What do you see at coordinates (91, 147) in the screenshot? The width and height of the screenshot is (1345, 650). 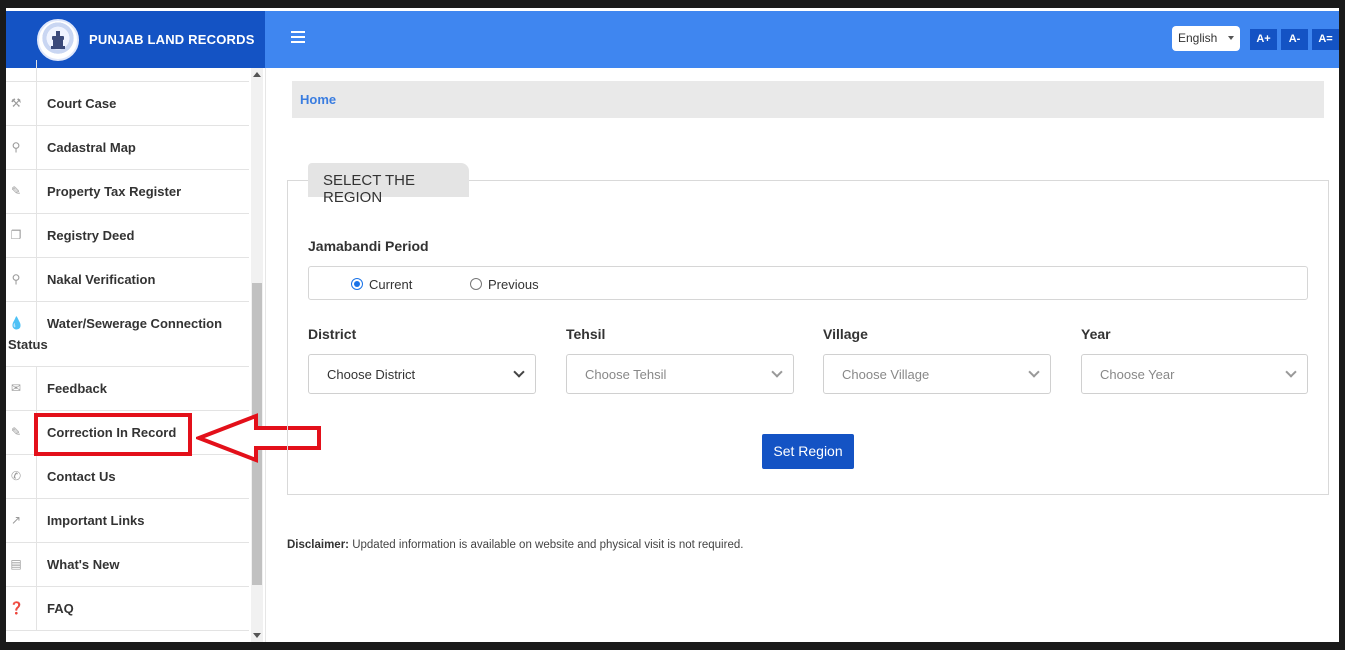 I see `sidebar-item-label: Cadastral Map` at bounding box center [91, 147].